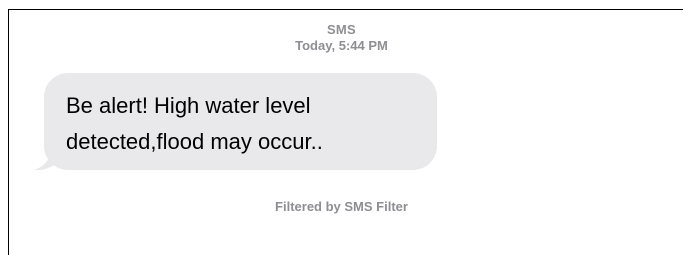 The image size is (683, 255). I want to click on filter-note: Filtered by SMS Filter, so click(341, 206).